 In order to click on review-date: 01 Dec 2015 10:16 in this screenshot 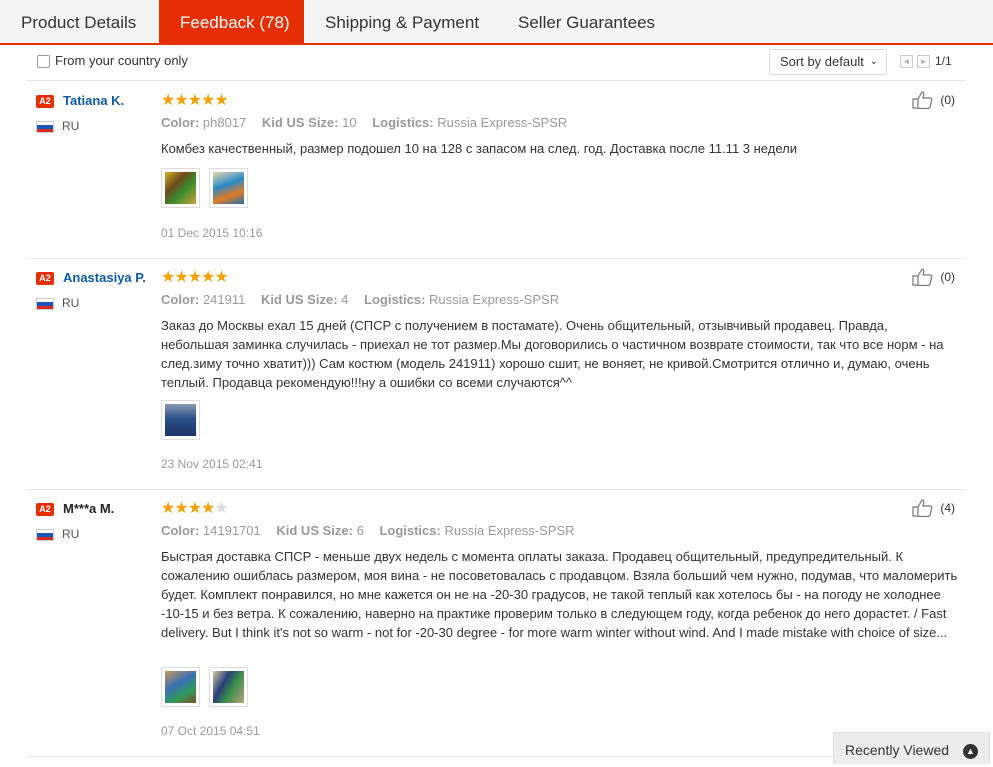, I will do `click(212, 233)`.